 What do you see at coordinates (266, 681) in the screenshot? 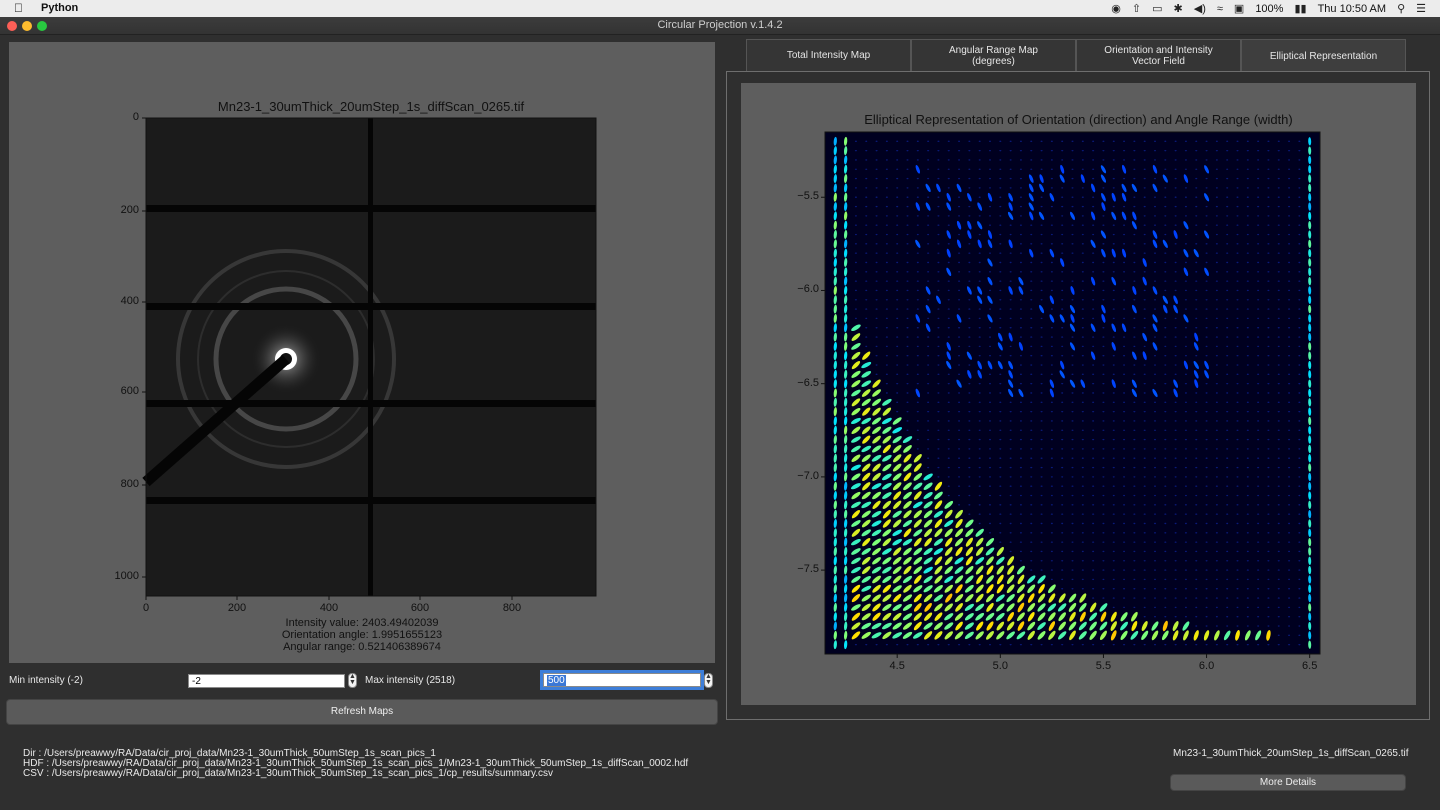
I see `min-intensity-input: -2` at bounding box center [266, 681].